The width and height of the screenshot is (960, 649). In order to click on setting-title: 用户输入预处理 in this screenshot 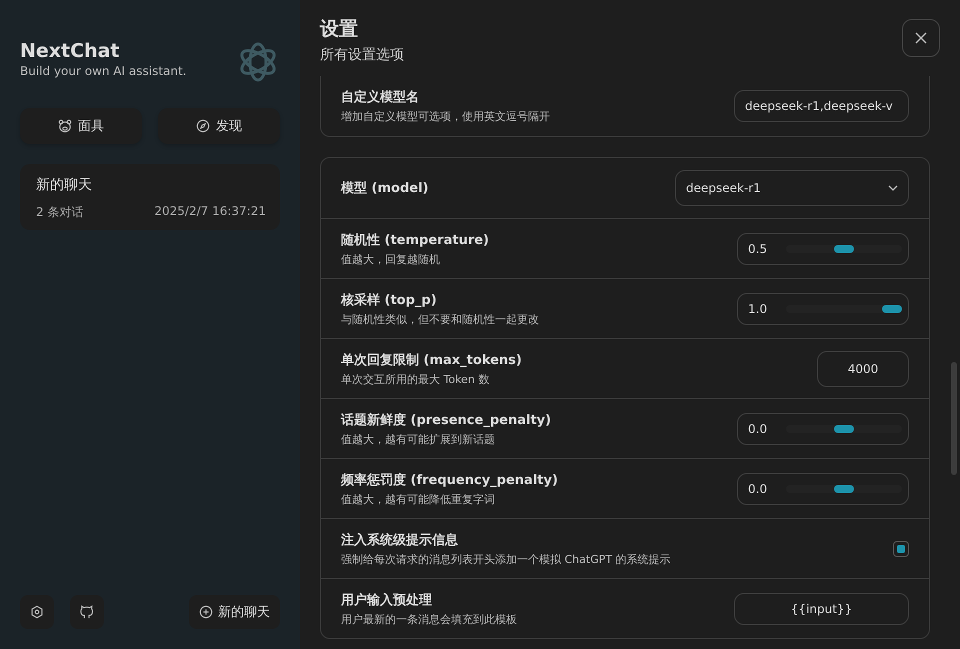, I will do `click(387, 600)`.